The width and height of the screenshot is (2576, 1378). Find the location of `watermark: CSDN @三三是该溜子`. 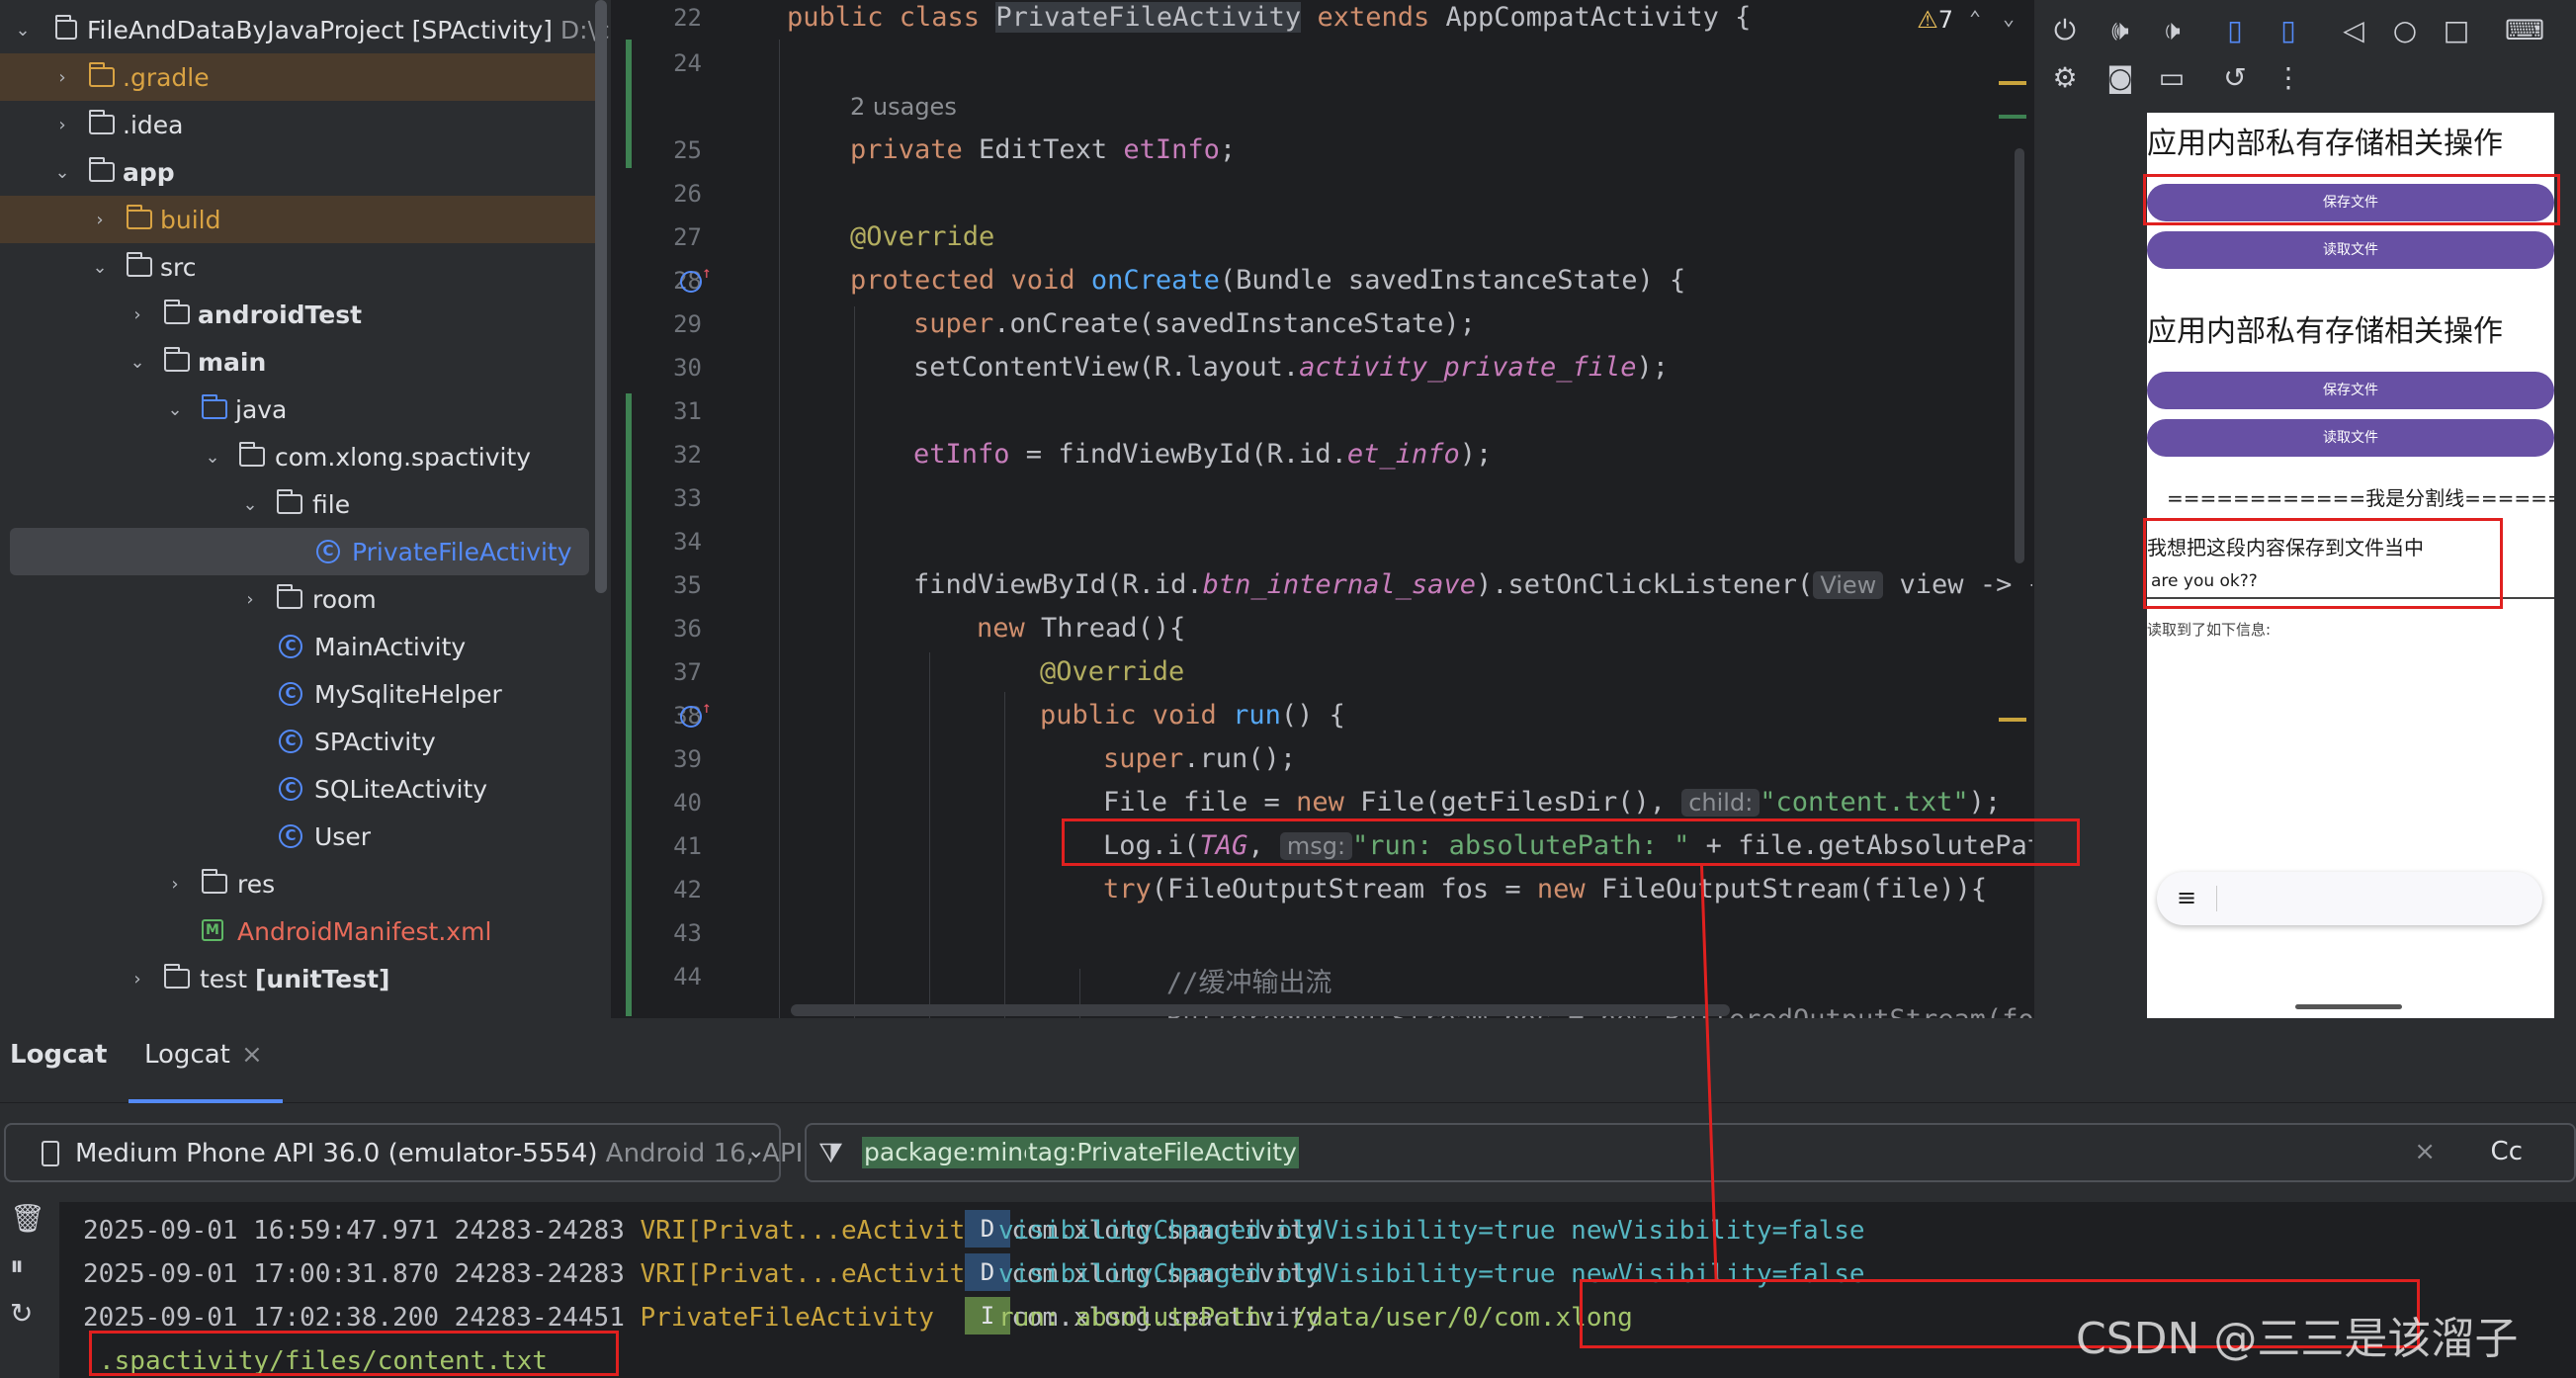

watermark: CSDN @三三是该溜子 is located at coordinates (2297, 1339).